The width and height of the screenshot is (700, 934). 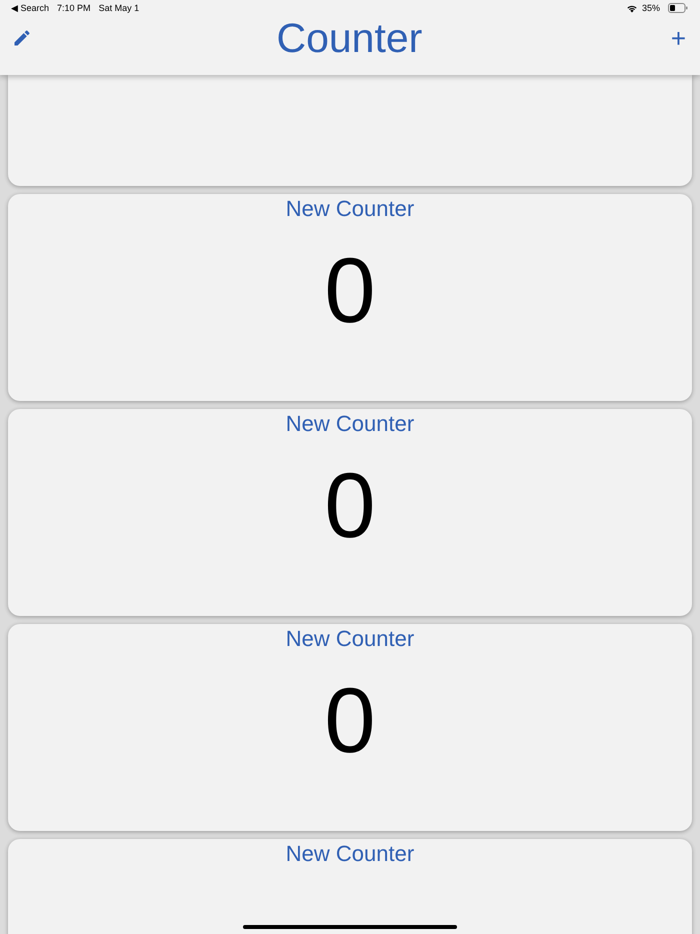 I want to click on page-title: Counter, so click(x=349, y=38).